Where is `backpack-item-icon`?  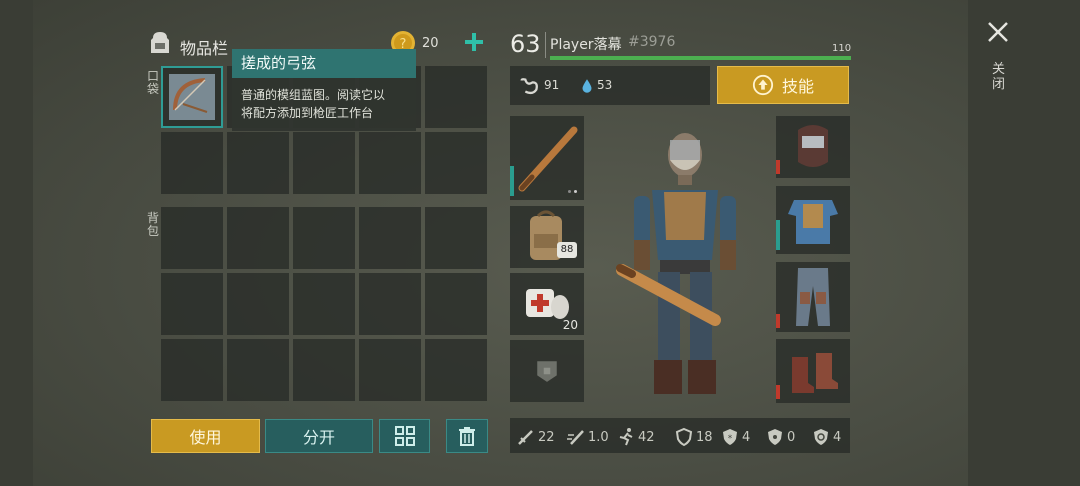
backpack-item-icon is located at coordinates (546, 235).